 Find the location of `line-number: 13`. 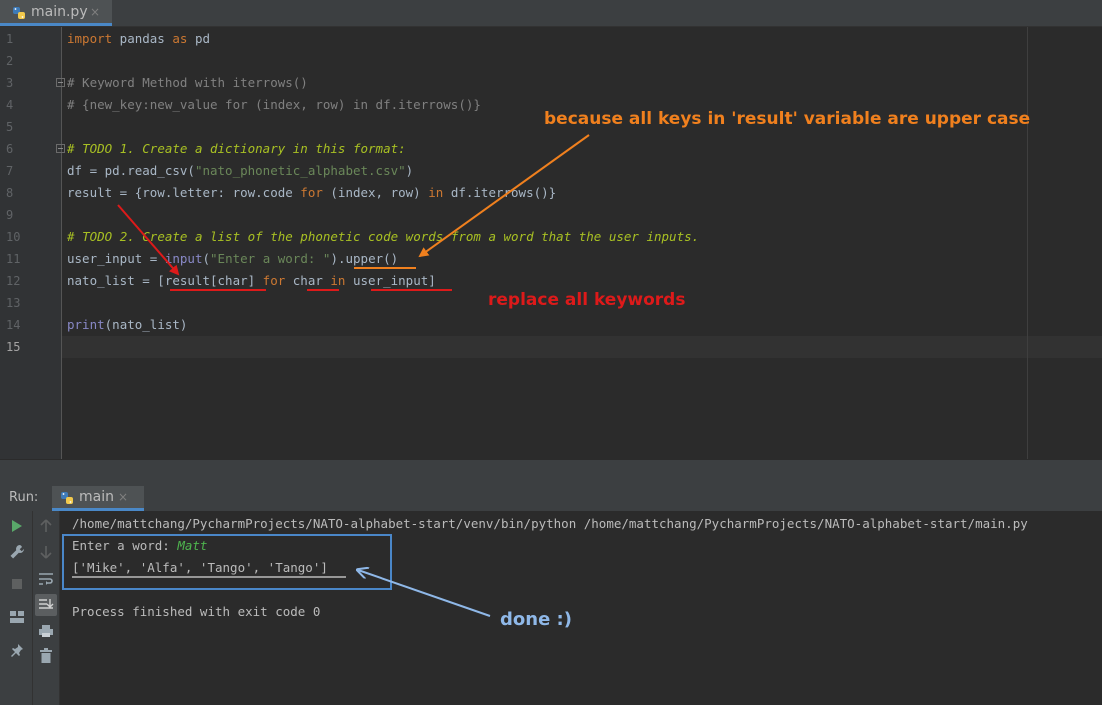

line-number: 13 is located at coordinates (13, 303).